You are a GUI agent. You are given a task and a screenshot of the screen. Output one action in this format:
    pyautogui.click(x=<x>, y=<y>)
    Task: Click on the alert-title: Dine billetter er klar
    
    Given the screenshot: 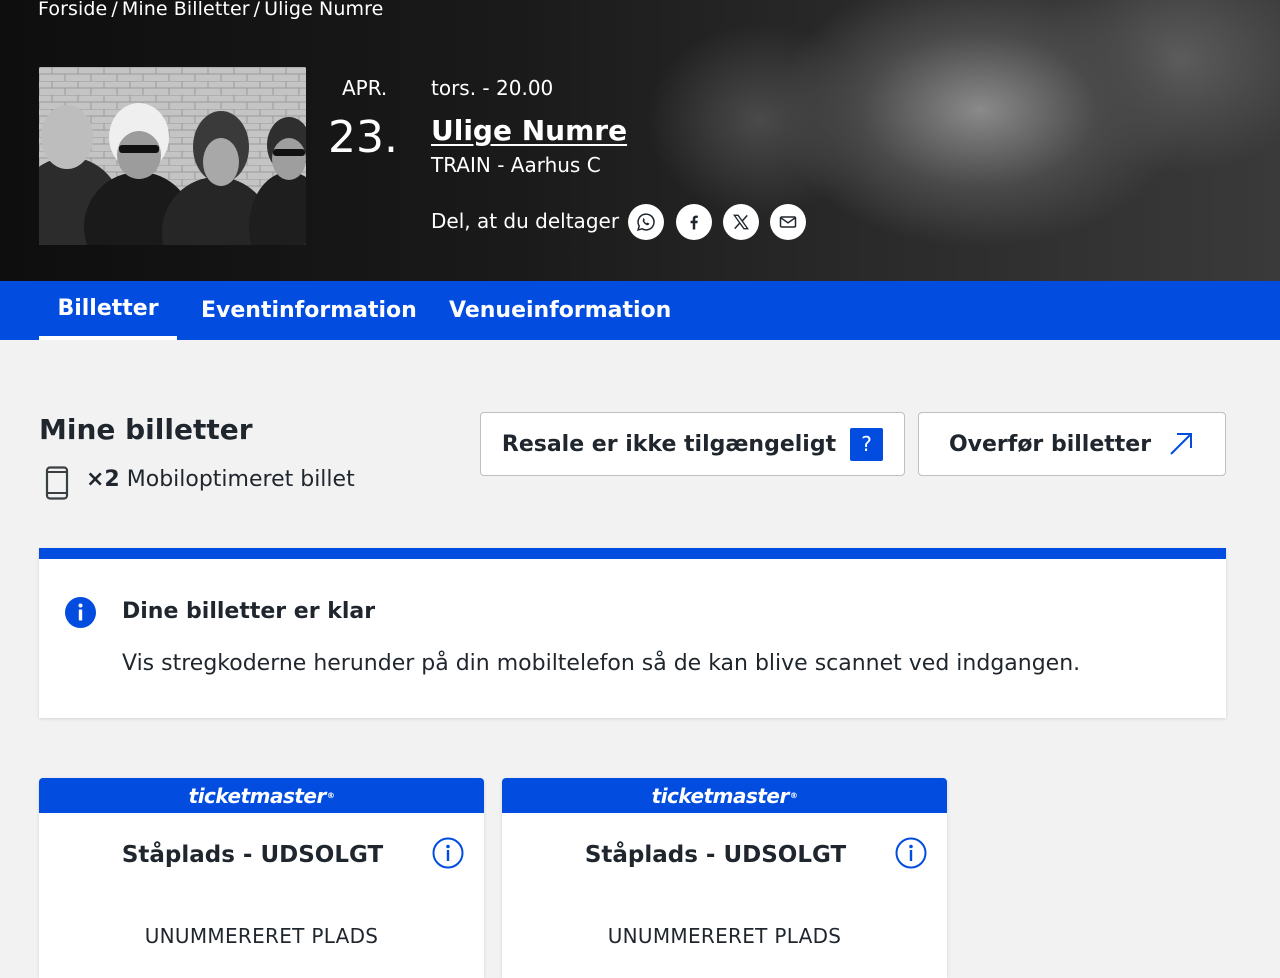 What is the action you would take?
    pyautogui.click(x=249, y=611)
    